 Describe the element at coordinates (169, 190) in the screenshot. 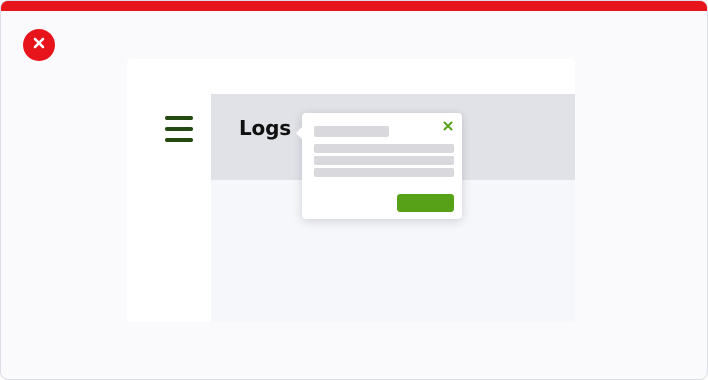

I see `side-nav` at that location.